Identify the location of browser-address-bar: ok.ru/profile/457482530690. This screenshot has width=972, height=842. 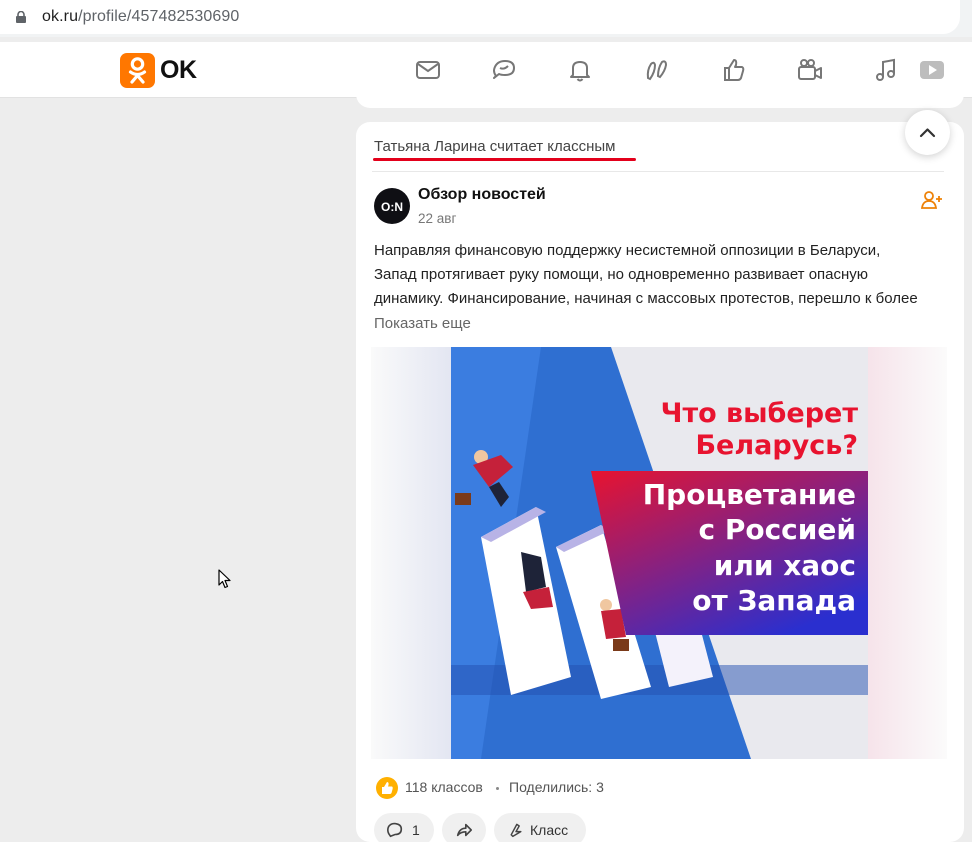
(486, 18).